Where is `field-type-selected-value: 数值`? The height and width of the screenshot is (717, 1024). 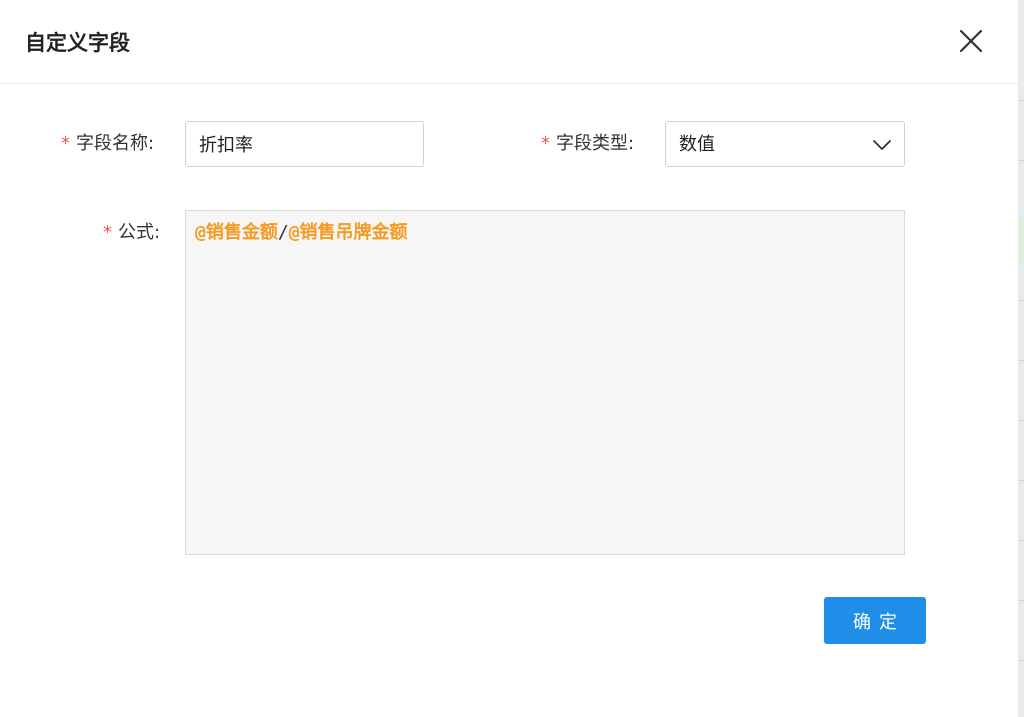
field-type-selected-value: 数值 is located at coordinates (697, 144).